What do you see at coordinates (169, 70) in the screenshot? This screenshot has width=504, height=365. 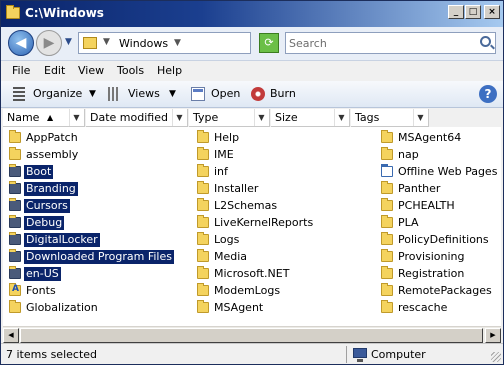 I see `menu-help: Help` at bounding box center [169, 70].